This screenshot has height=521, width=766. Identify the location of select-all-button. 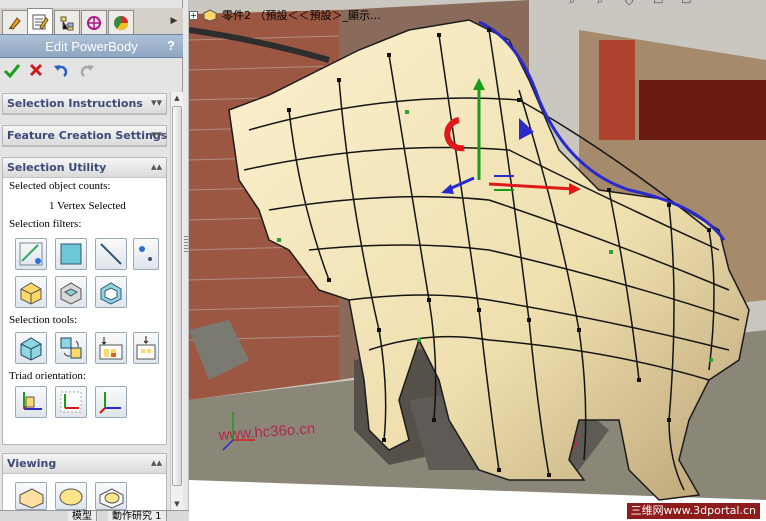
(31, 348).